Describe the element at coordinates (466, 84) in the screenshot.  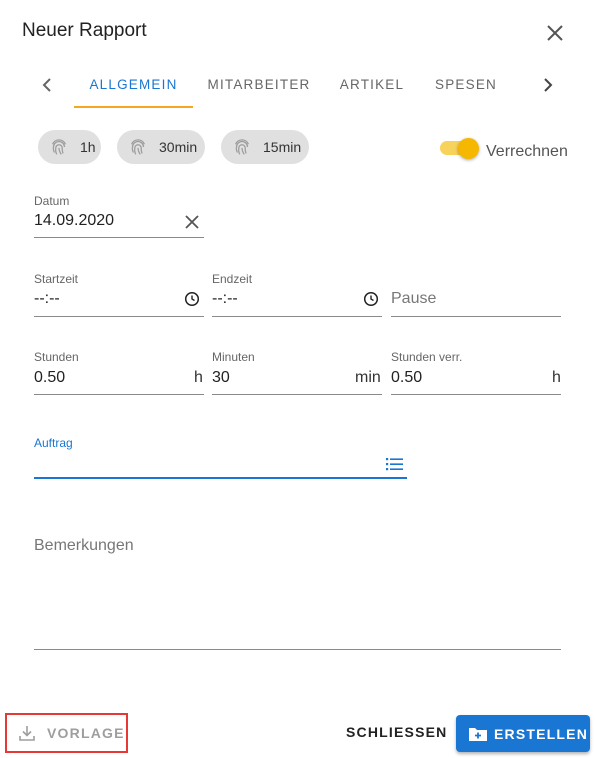
I see `tab-spesen: Spesen` at that location.